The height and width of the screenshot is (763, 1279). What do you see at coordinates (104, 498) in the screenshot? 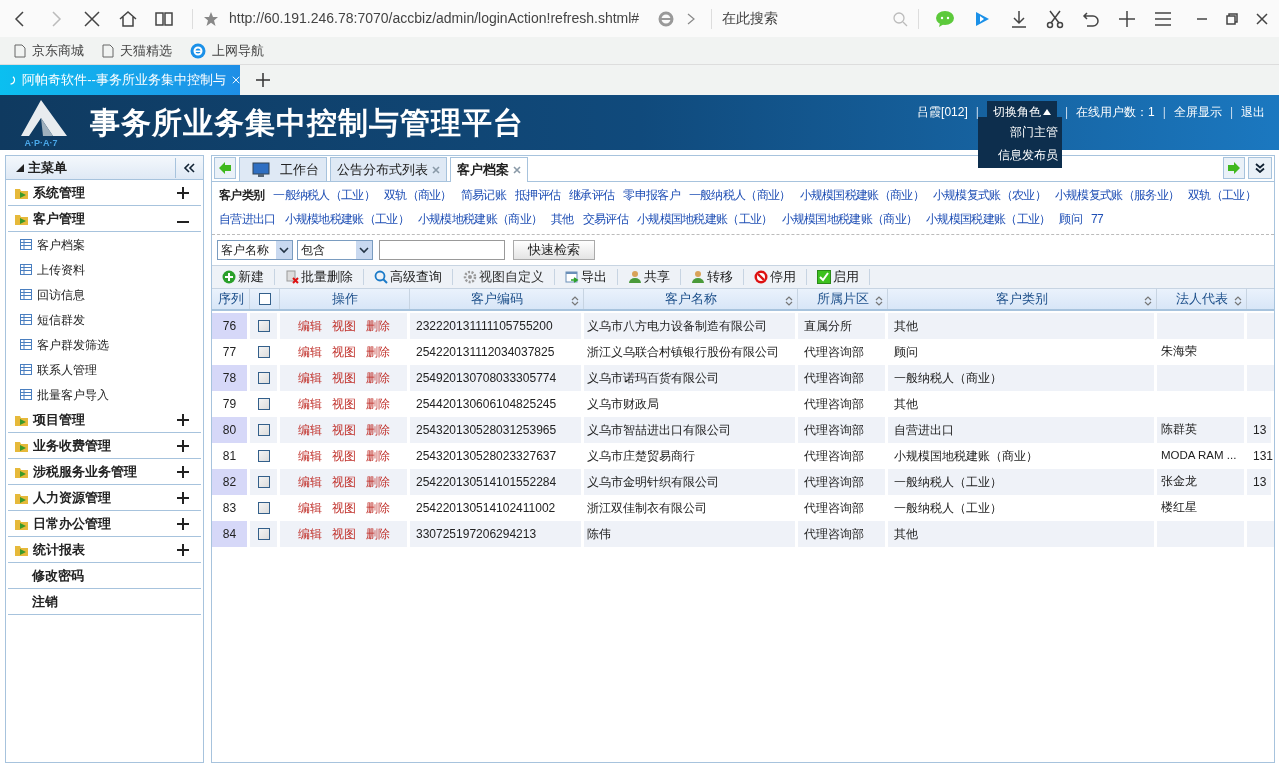
I see `menu-group: 人力资源管理` at bounding box center [104, 498].